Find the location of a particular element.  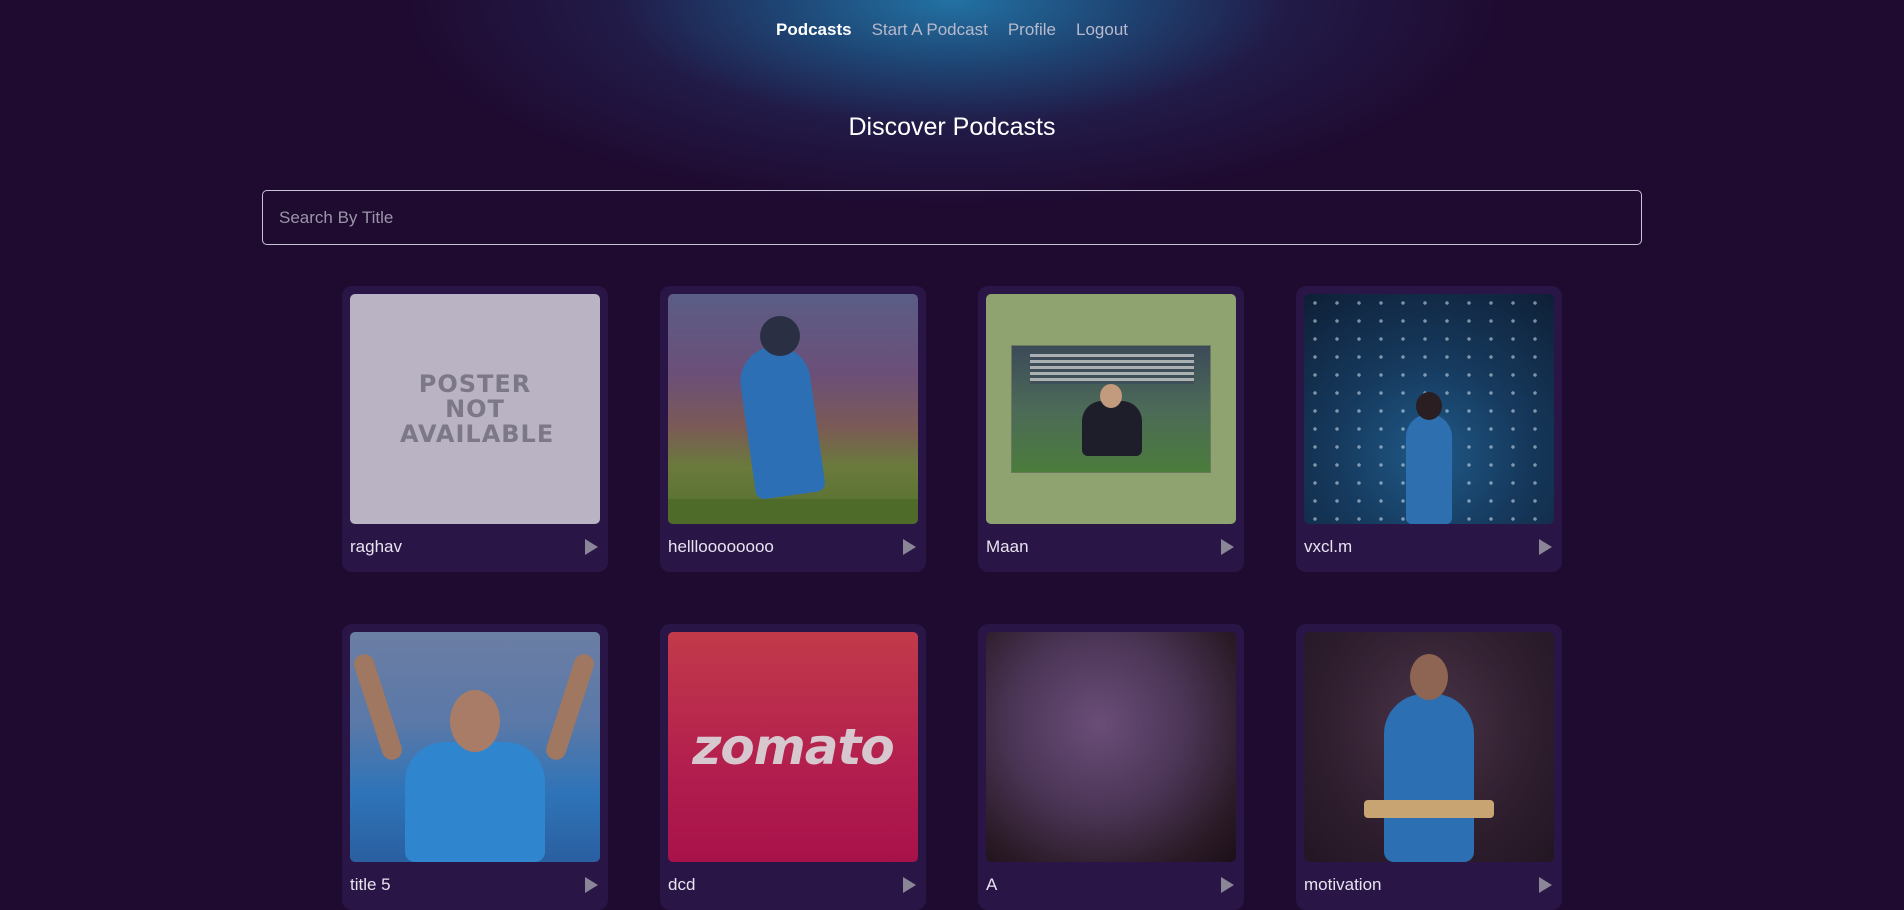

raised-arm-right is located at coordinates (570, 707).